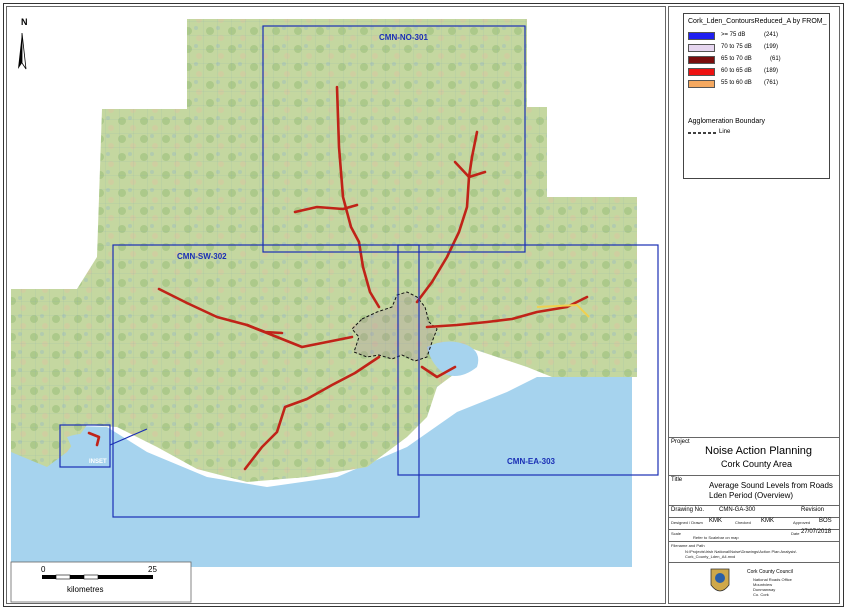 This screenshot has height=610, width=850. What do you see at coordinates (757, 21) in the screenshot?
I see `legend-title: Cork_Lden_ContoursReduced_A by FROM_` at bounding box center [757, 21].